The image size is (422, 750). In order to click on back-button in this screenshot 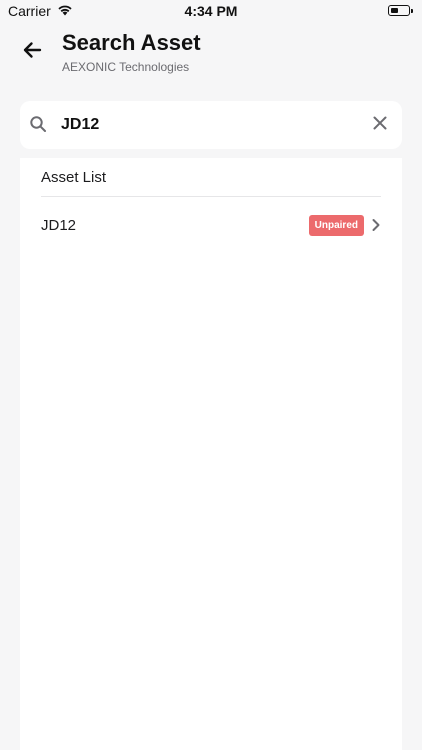, I will do `click(32, 52)`.